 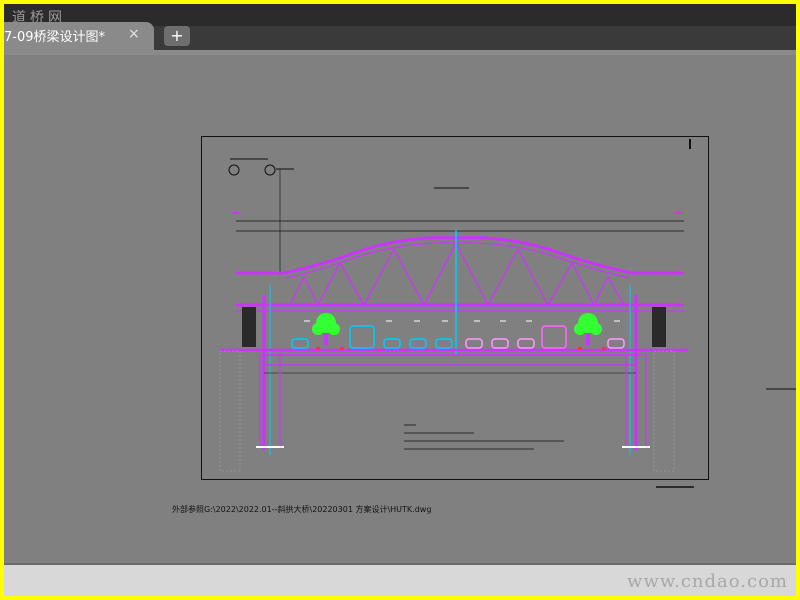 I want to click on tab-bar: 道桥网 7-09桥梁设计图* × +, so click(x=400, y=27).